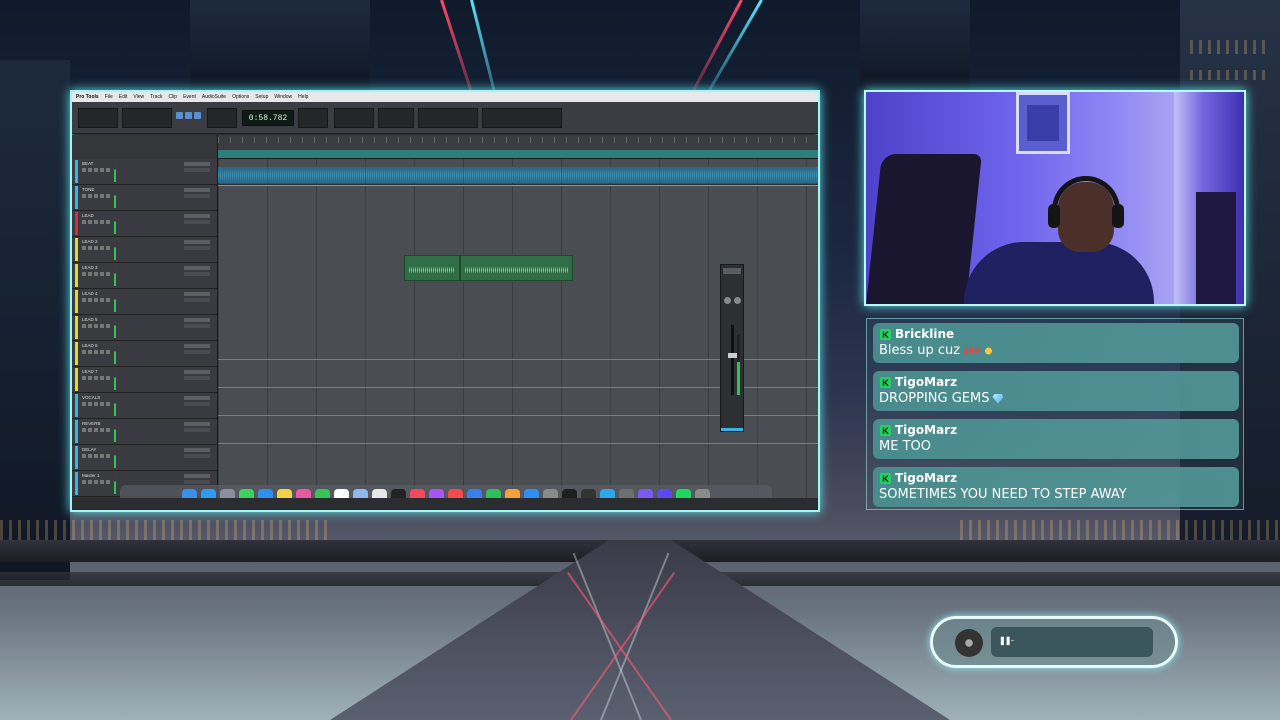  I want to click on zoom-buttons, so click(147, 118).